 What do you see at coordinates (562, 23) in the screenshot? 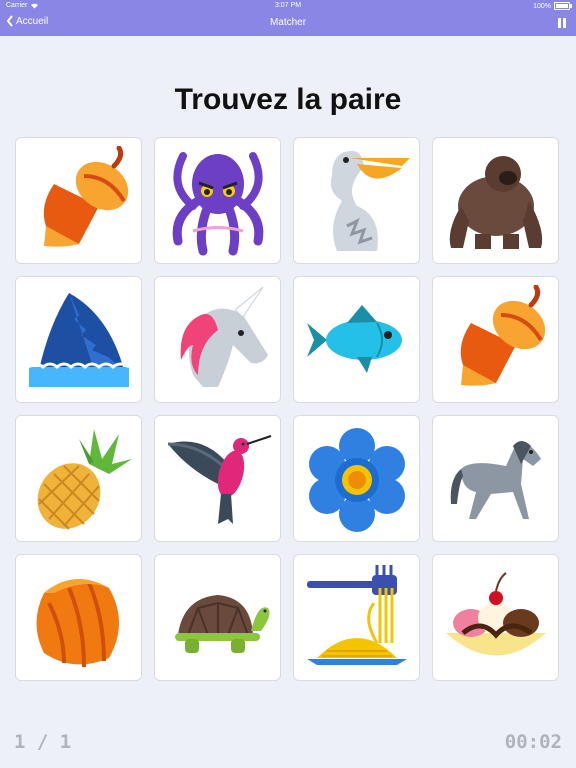
I see `pause-icon` at bounding box center [562, 23].